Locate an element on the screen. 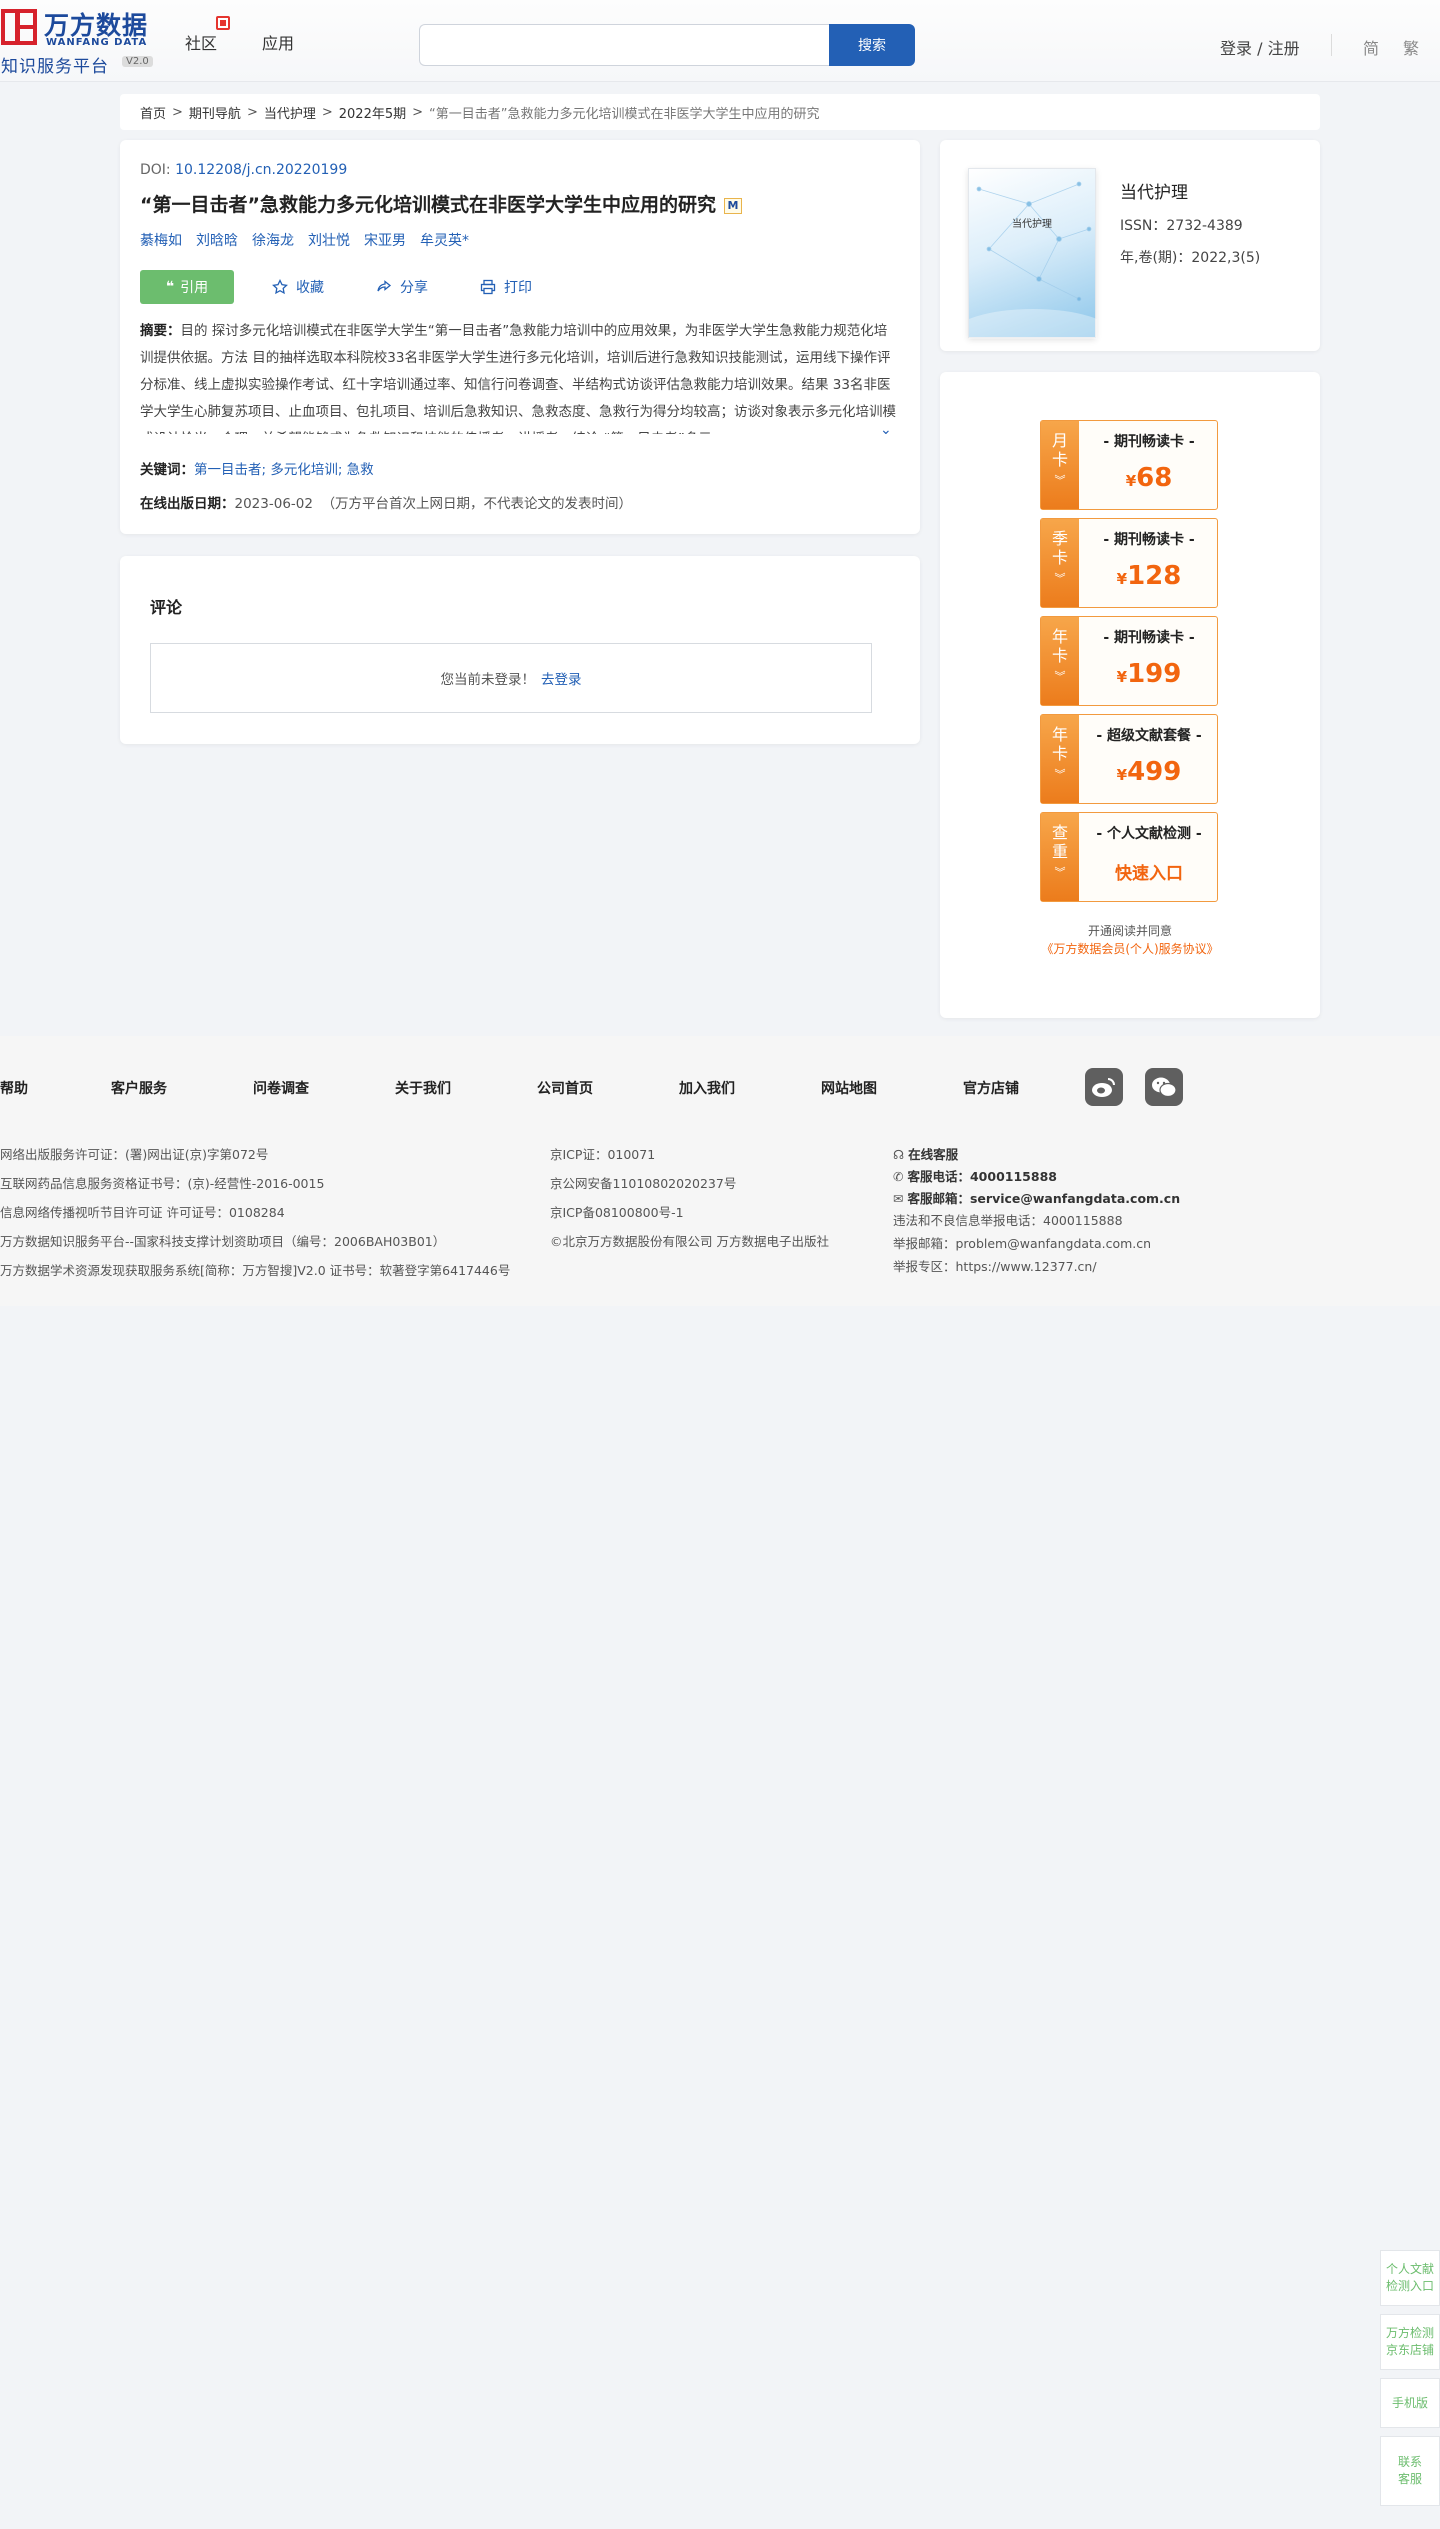  offer-plagiarism-check: 查重 ︾ - 个人文献检测 - 快速入口 is located at coordinates (1129, 857).